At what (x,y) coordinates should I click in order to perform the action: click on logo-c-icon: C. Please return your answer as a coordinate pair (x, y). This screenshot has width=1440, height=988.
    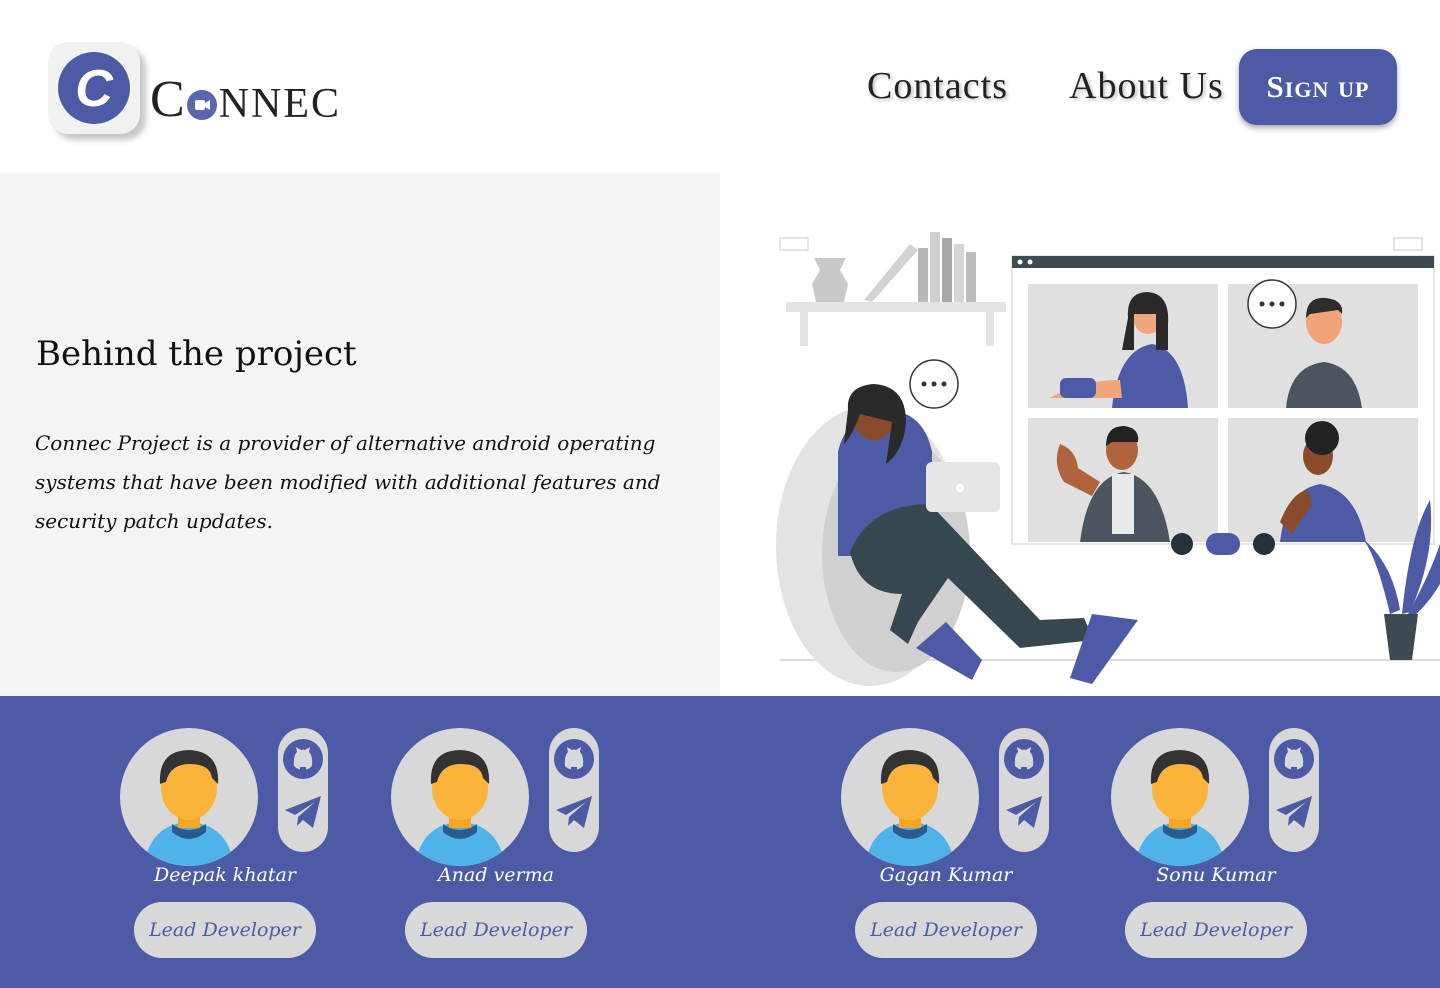
    Looking at the image, I should click on (94, 88).